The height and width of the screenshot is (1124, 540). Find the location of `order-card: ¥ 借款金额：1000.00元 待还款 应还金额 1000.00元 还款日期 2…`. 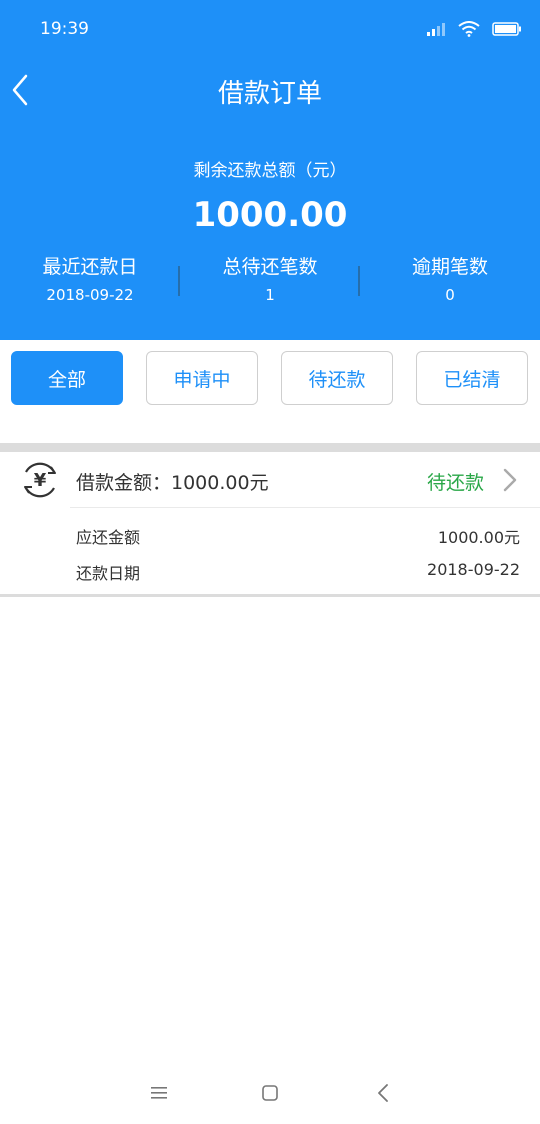

order-card: ¥ 借款金额：1000.00元 待还款 应还金额 1000.00元 还款日期 2… is located at coordinates (270, 523).